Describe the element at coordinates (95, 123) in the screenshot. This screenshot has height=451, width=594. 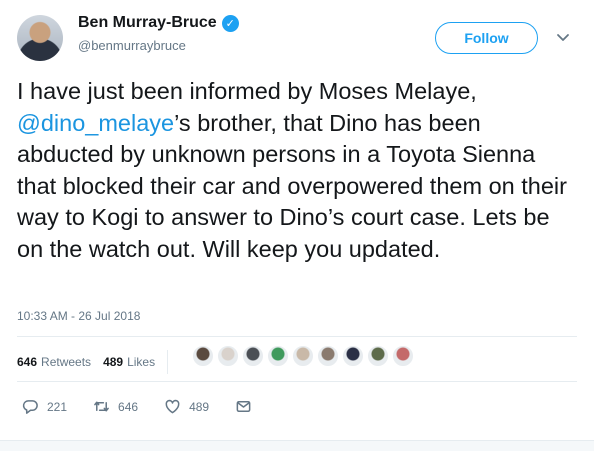
I see `mention-link: @dino_melaye` at that location.